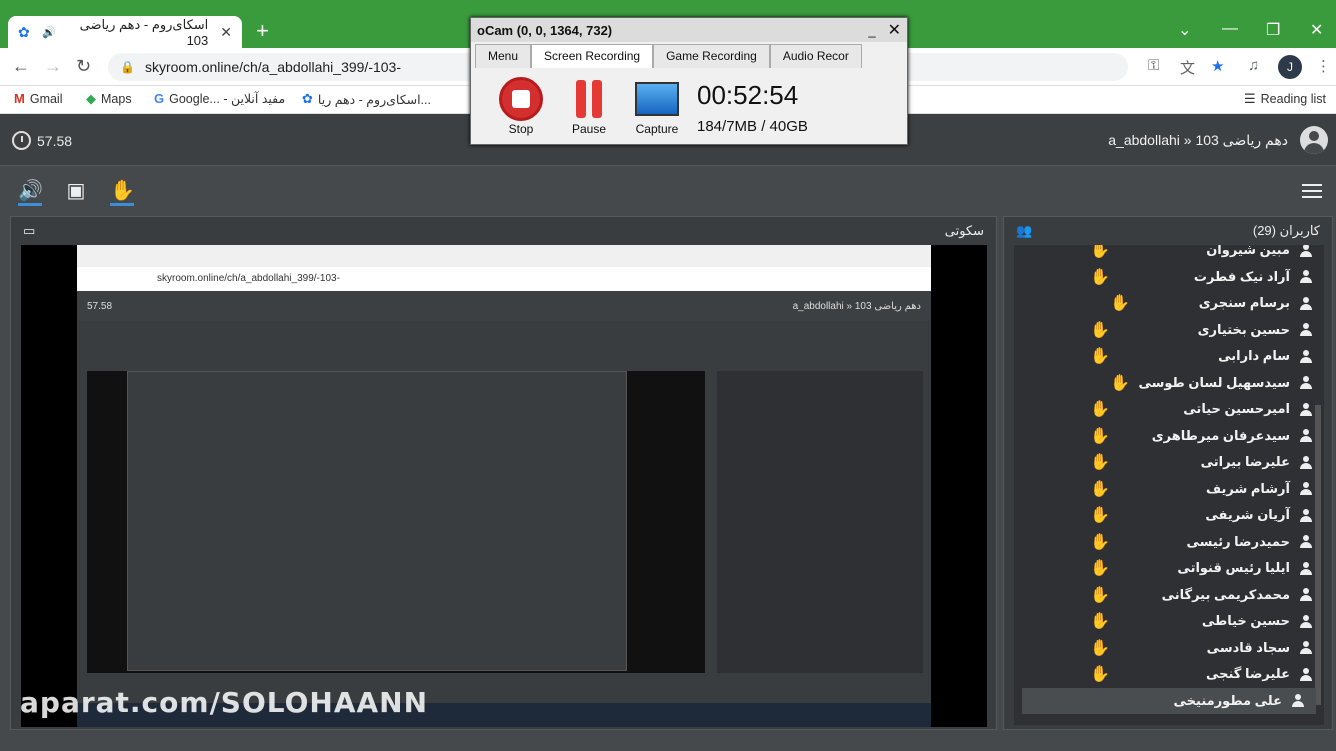 This screenshot has width=1336, height=751. I want to click on user-row: علی مطورمنیخی, so click(1169, 700).